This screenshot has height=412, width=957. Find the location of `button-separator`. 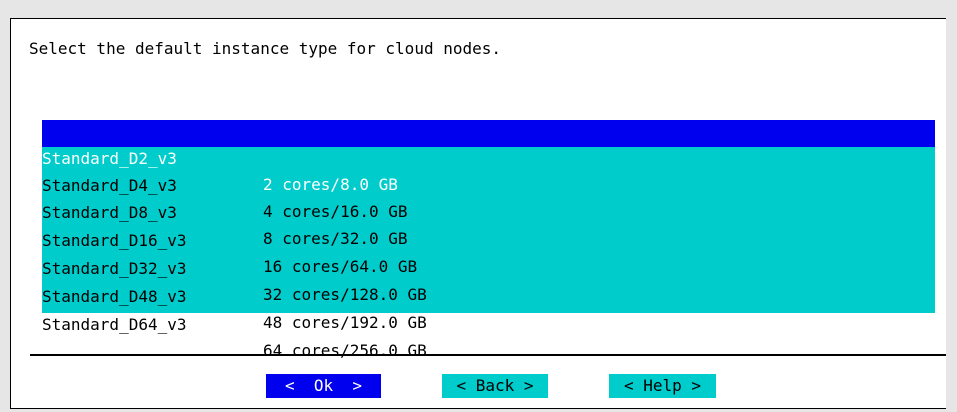

button-separator is located at coordinates (488, 355).